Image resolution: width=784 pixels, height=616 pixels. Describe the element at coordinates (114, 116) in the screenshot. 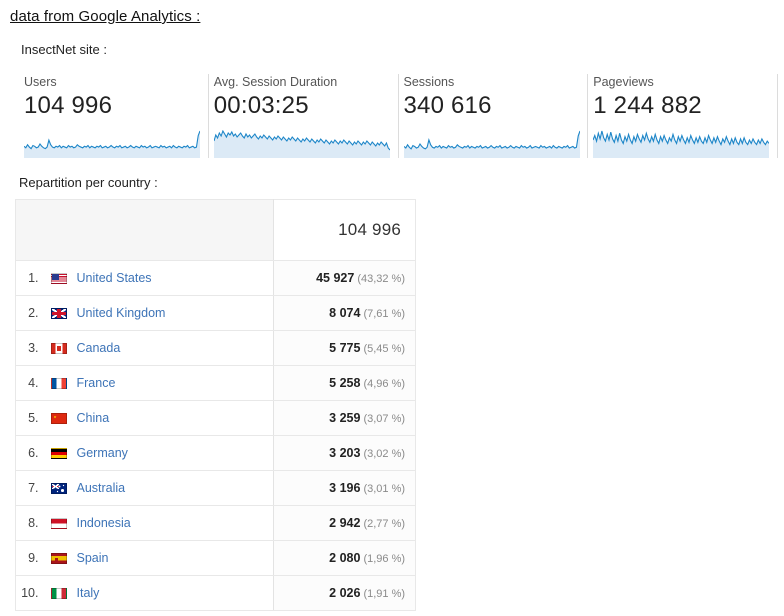

I see `metric-card-users: Users 104 996` at that location.